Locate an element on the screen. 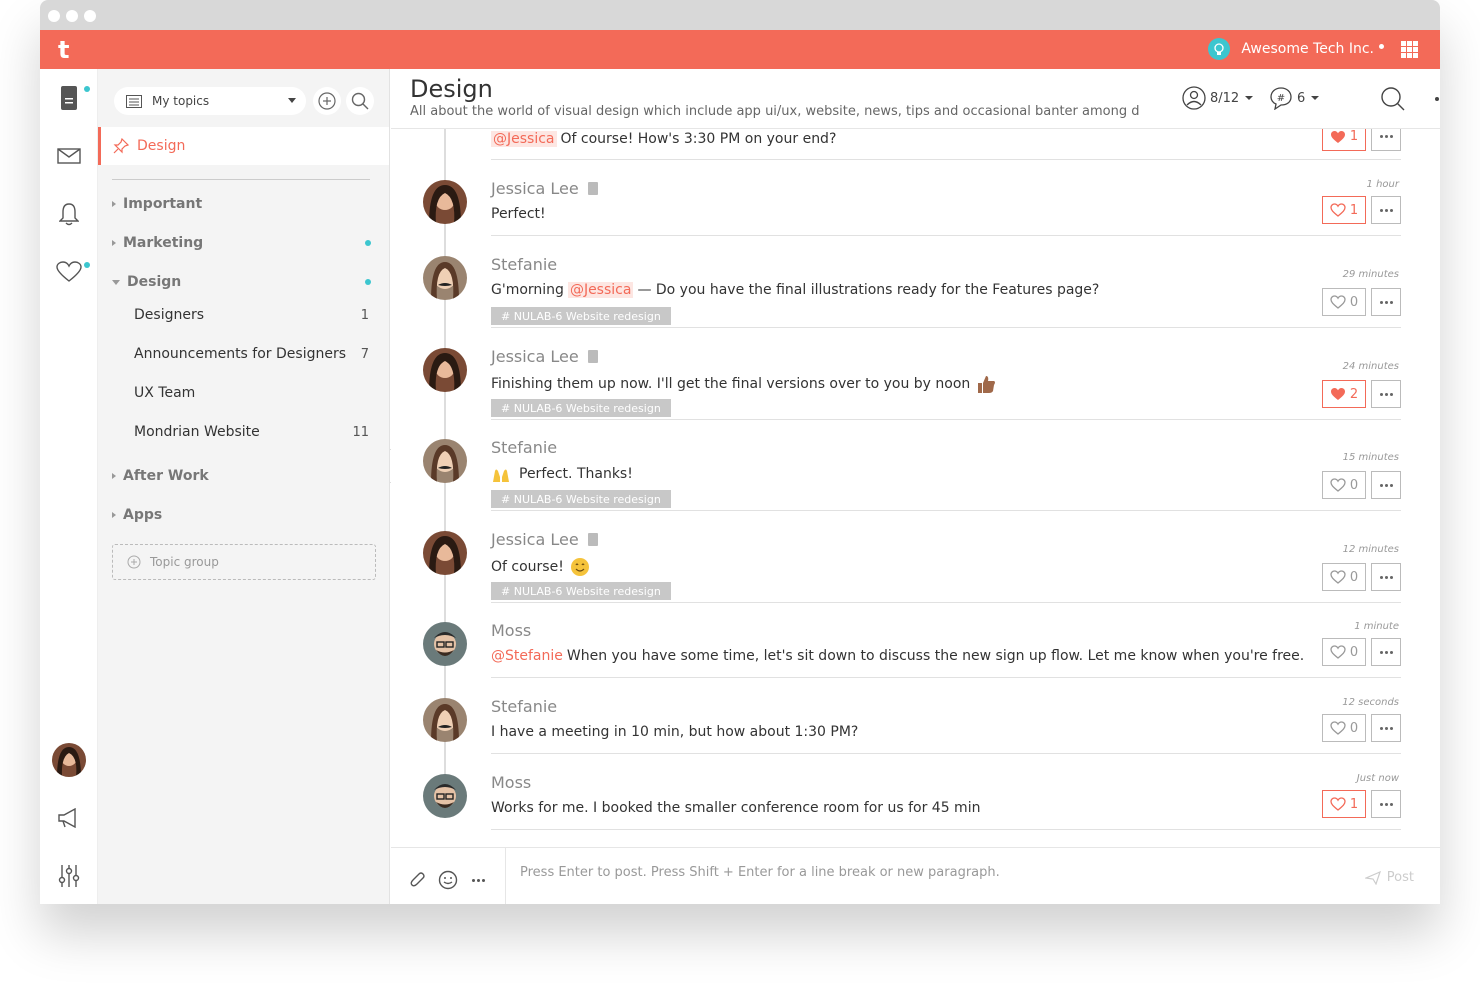 The image size is (1480, 986). settings-sliders-icon is located at coordinates (69, 876).